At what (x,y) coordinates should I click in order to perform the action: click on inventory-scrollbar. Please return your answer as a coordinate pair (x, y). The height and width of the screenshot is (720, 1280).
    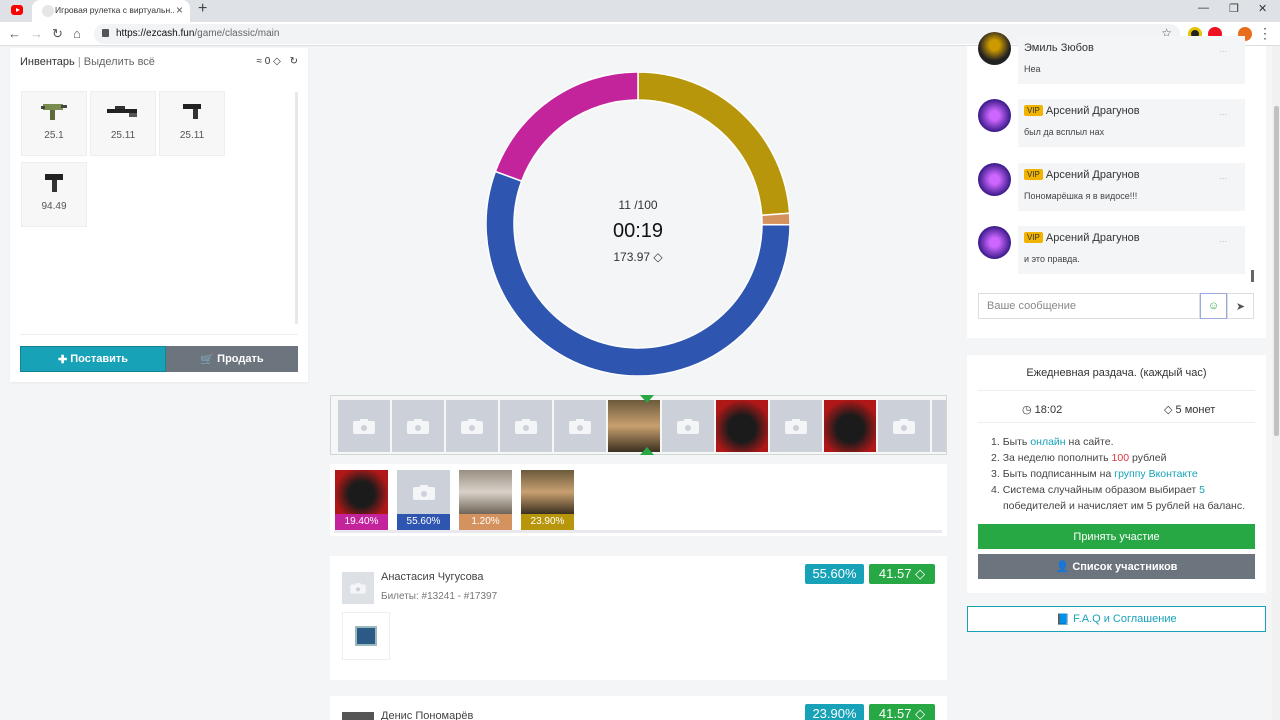
    Looking at the image, I should click on (296, 208).